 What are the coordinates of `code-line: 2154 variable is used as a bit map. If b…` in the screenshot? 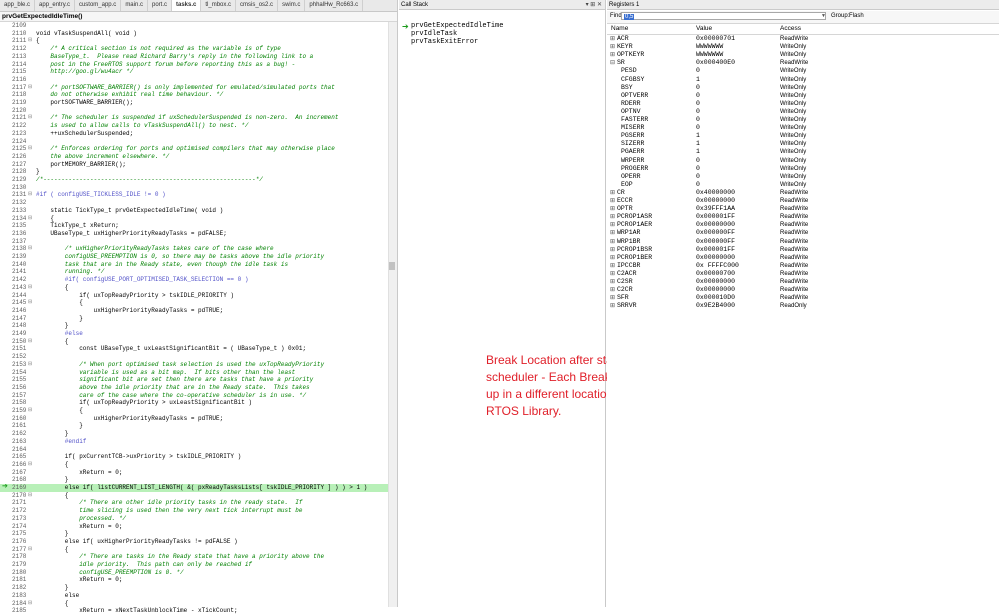 It's located at (195, 373).